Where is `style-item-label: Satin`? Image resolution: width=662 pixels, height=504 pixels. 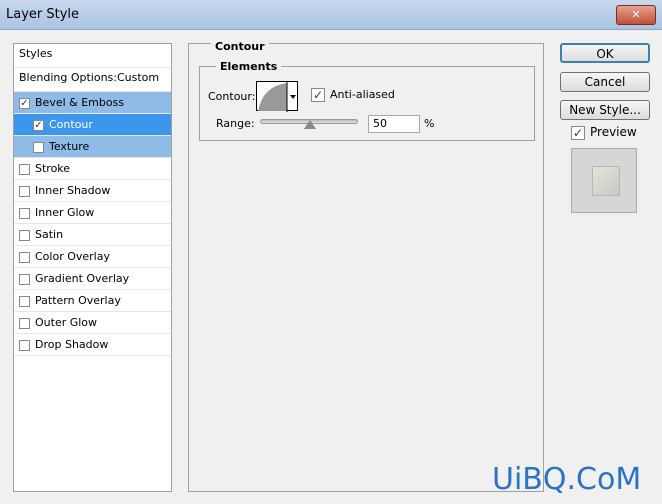
style-item-label: Satin is located at coordinates (49, 234).